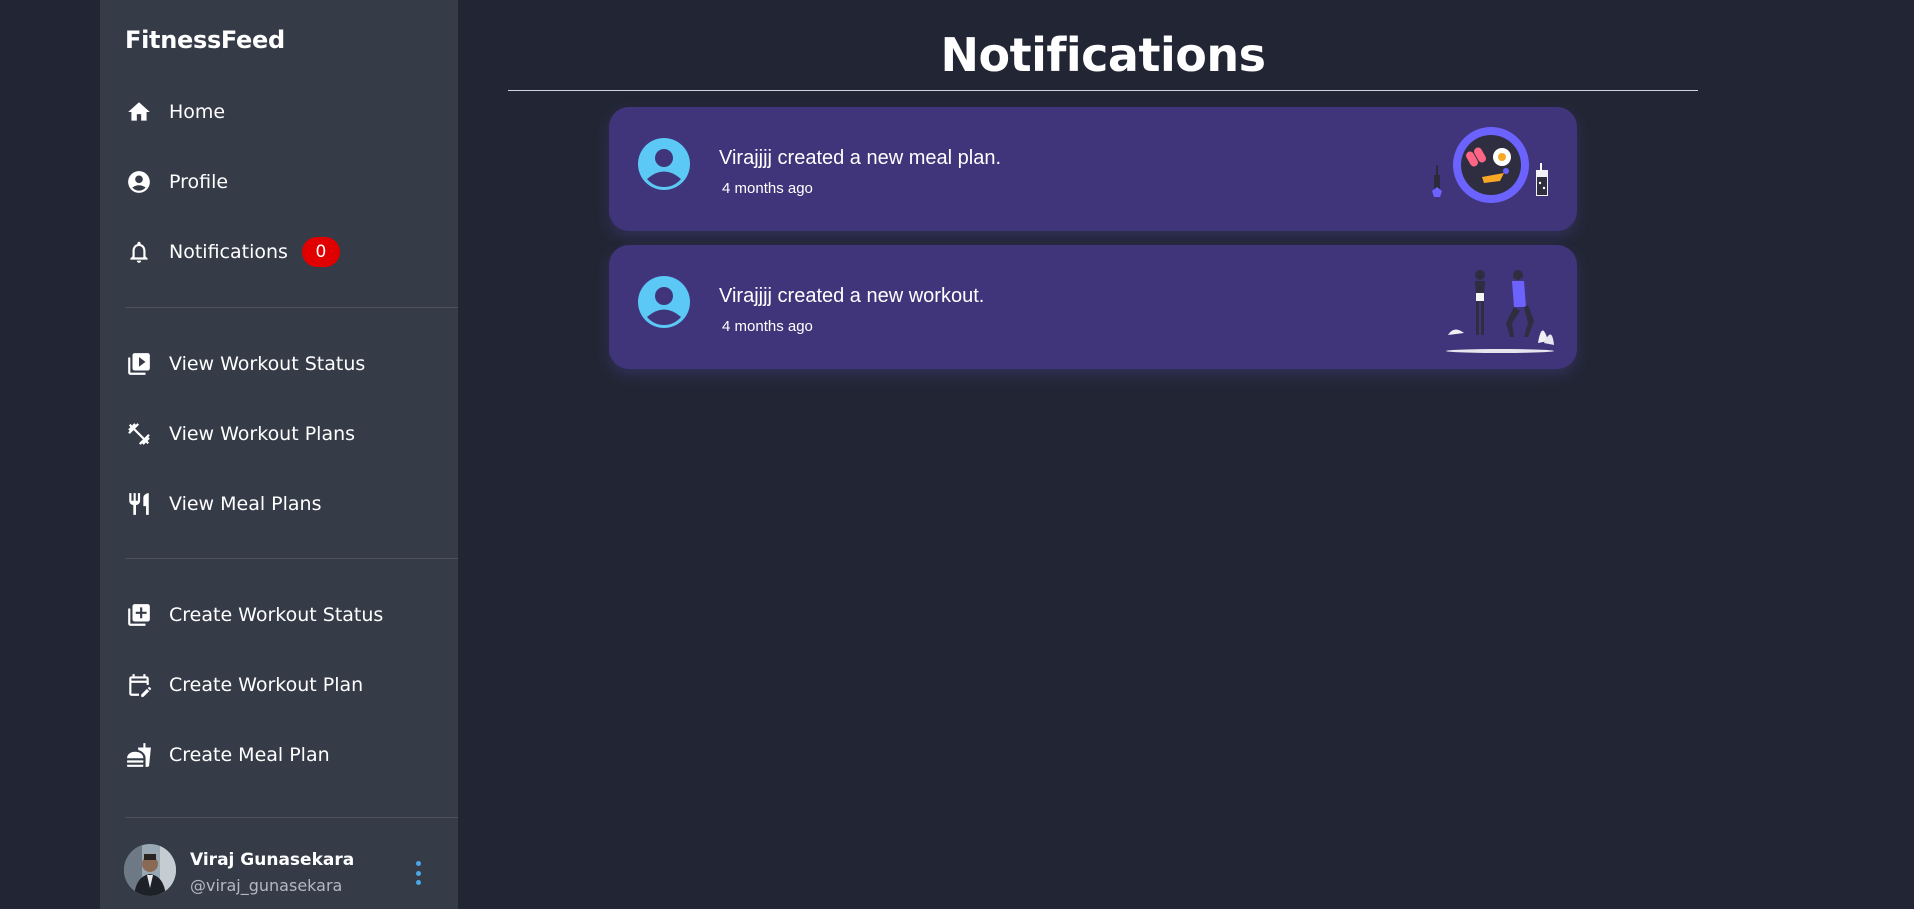  I want to click on sidebar-item-label: Create Workout Status, so click(276, 615).